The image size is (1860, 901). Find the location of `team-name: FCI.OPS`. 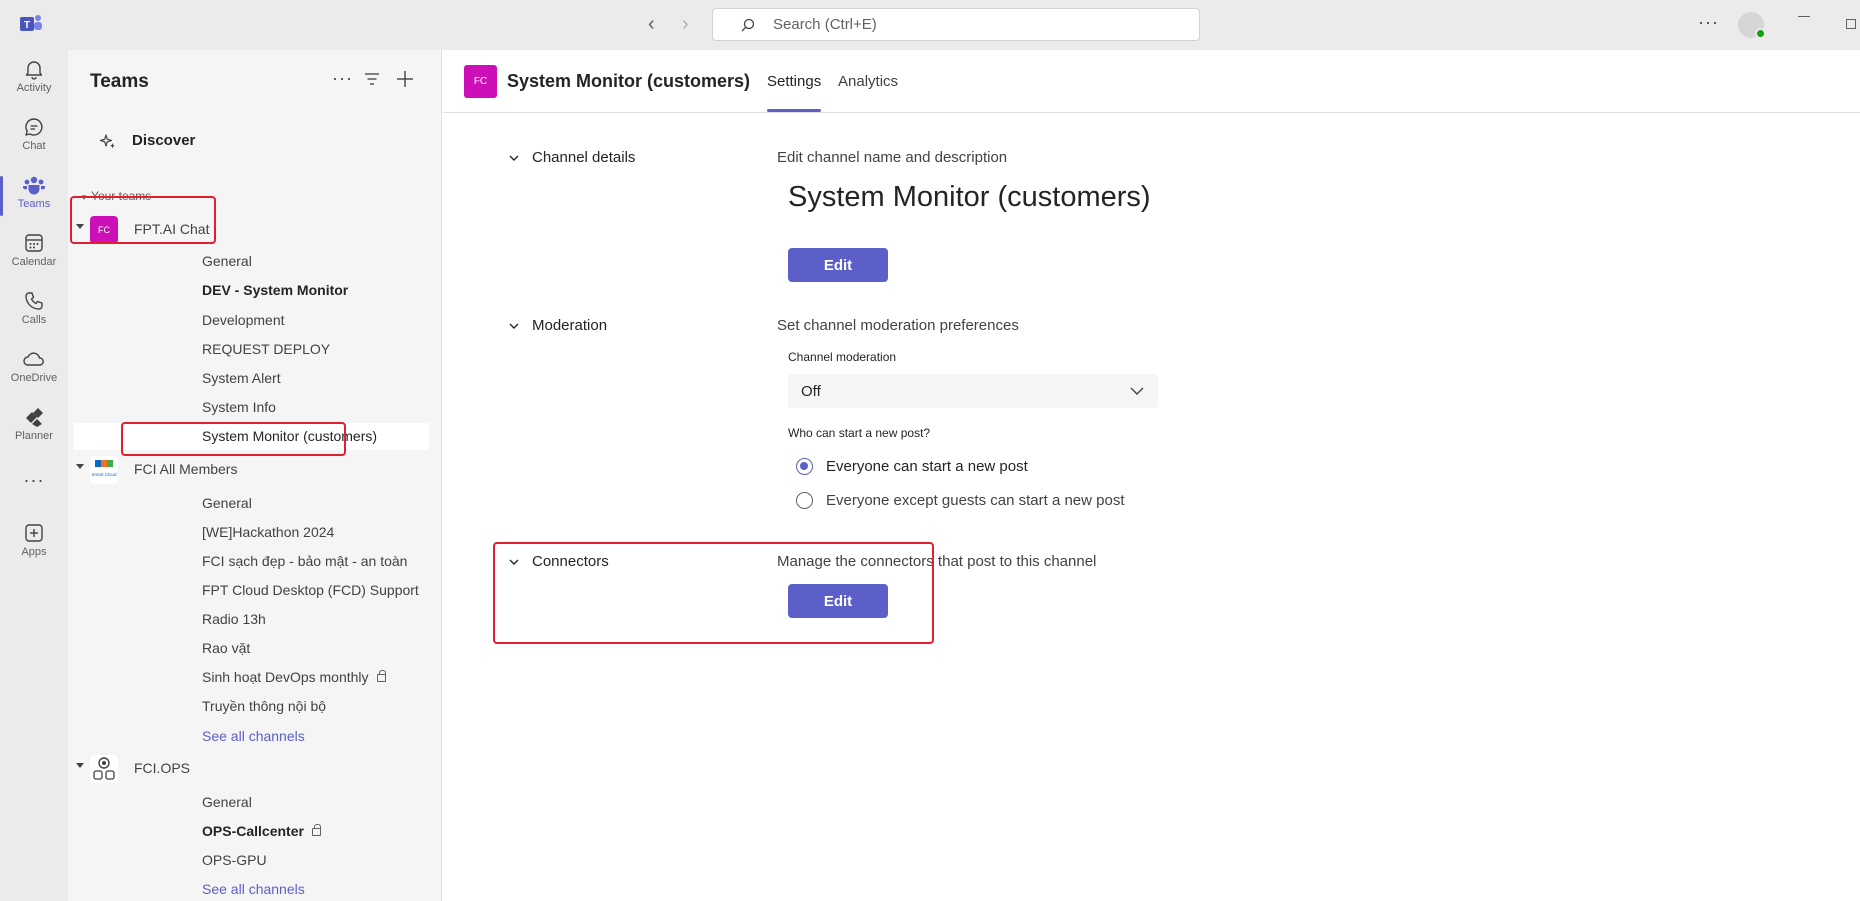

team-name: FCI.OPS is located at coordinates (162, 768).